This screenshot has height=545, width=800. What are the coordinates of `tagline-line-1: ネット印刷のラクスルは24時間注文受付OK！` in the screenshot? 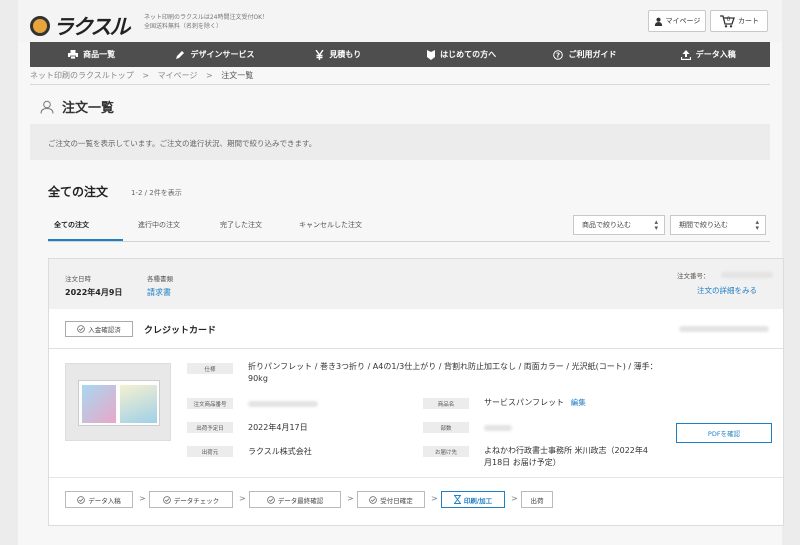 It's located at (206, 17).